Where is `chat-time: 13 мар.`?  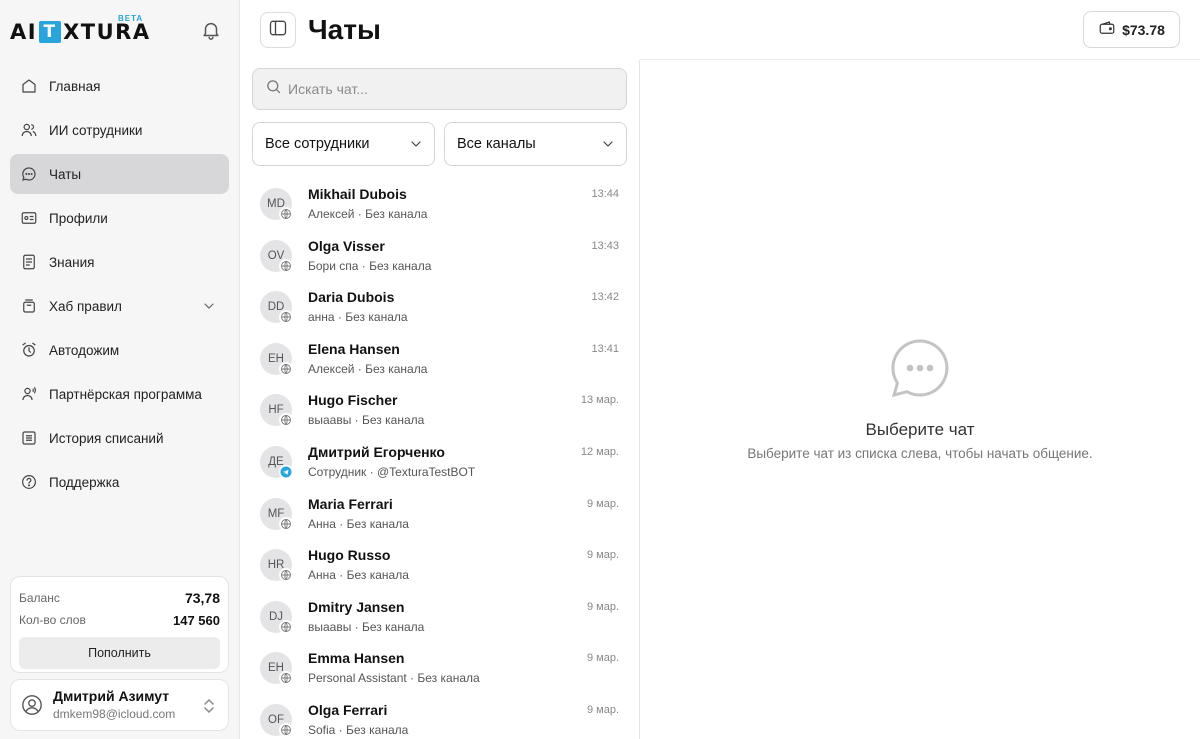 chat-time: 13 мар. is located at coordinates (599, 400).